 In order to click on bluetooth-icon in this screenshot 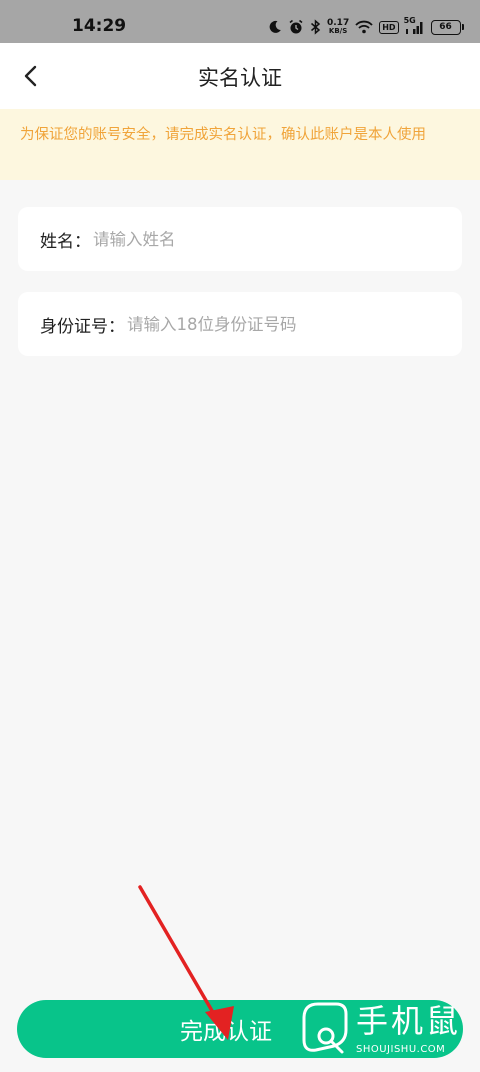, I will do `click(315, 27)`.